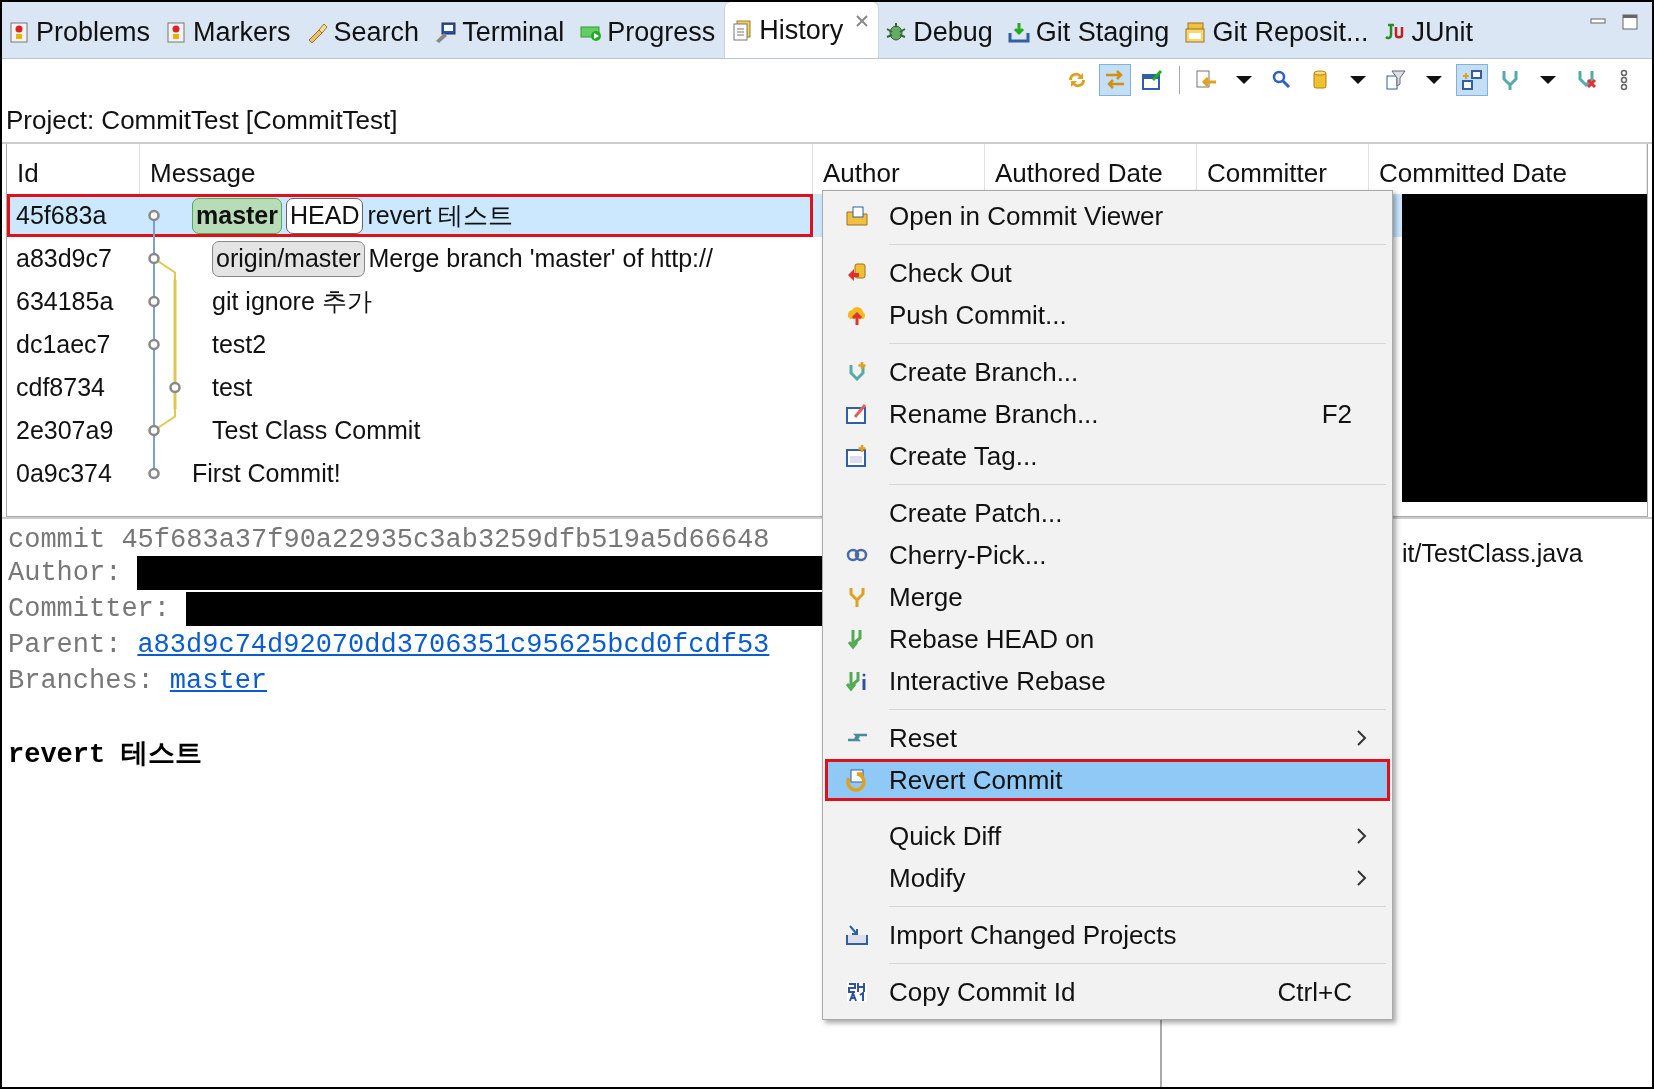 The width and height of the screenshot is (1654, 1089). What do you see at coordinates (389, 540) in the screenshot?
I see `commit-hash-line: commit 45f683a37f90a22935c3ab3259dfb519a5d66648` at bounding box center [389, 540].